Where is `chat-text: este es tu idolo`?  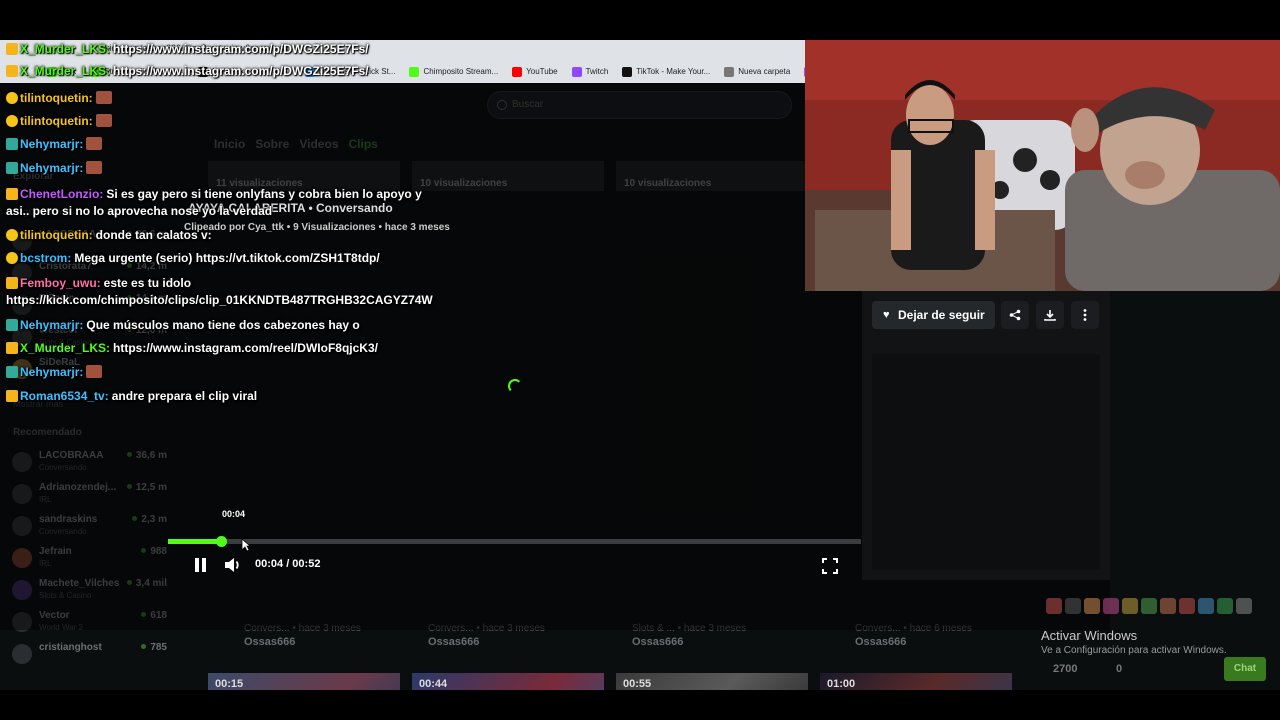
chat-text: este es tu idolo is located at coordinates (147, 283).